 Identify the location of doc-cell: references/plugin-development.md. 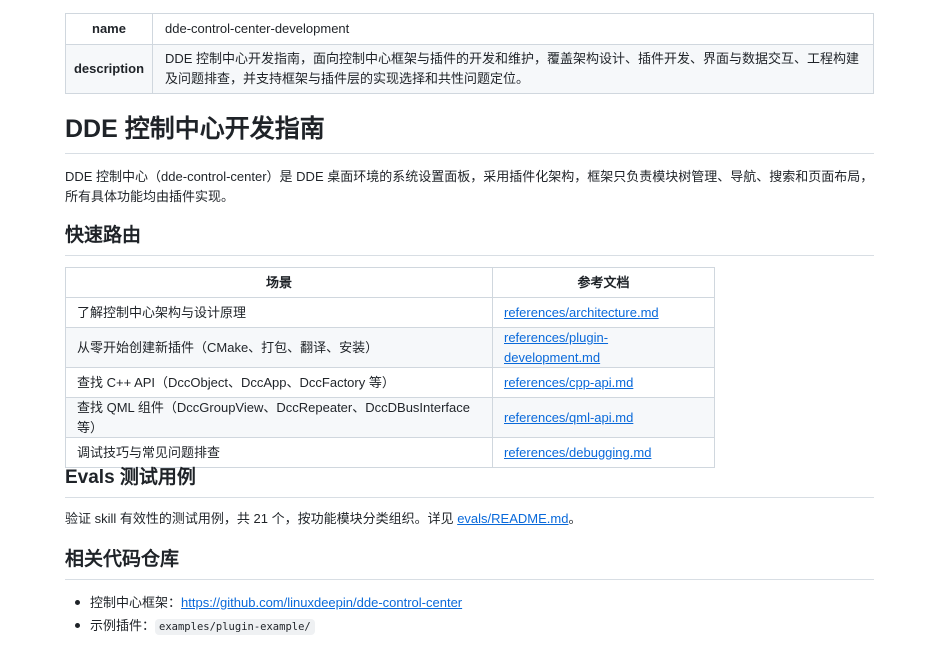
(603, 347).